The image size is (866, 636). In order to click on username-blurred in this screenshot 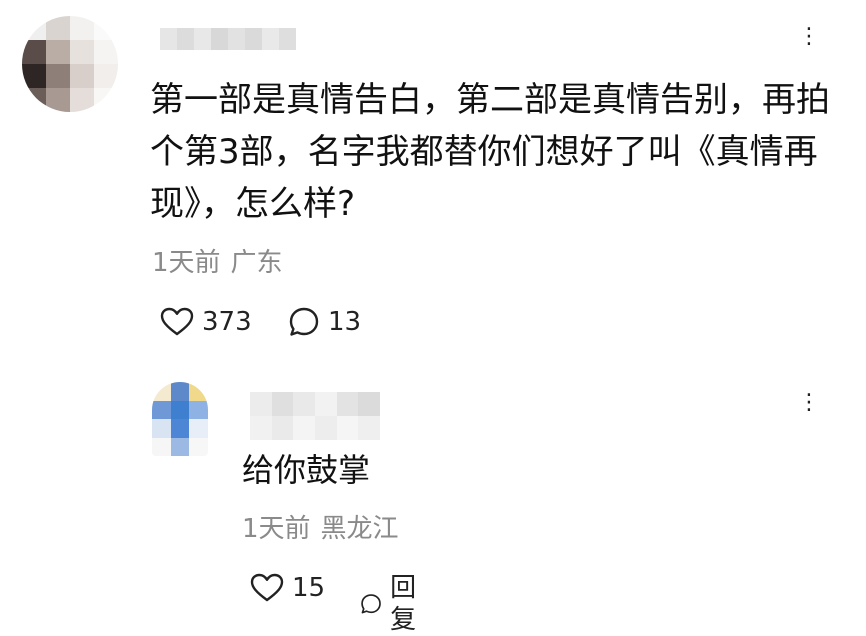, I will do `click(228, 39)`.